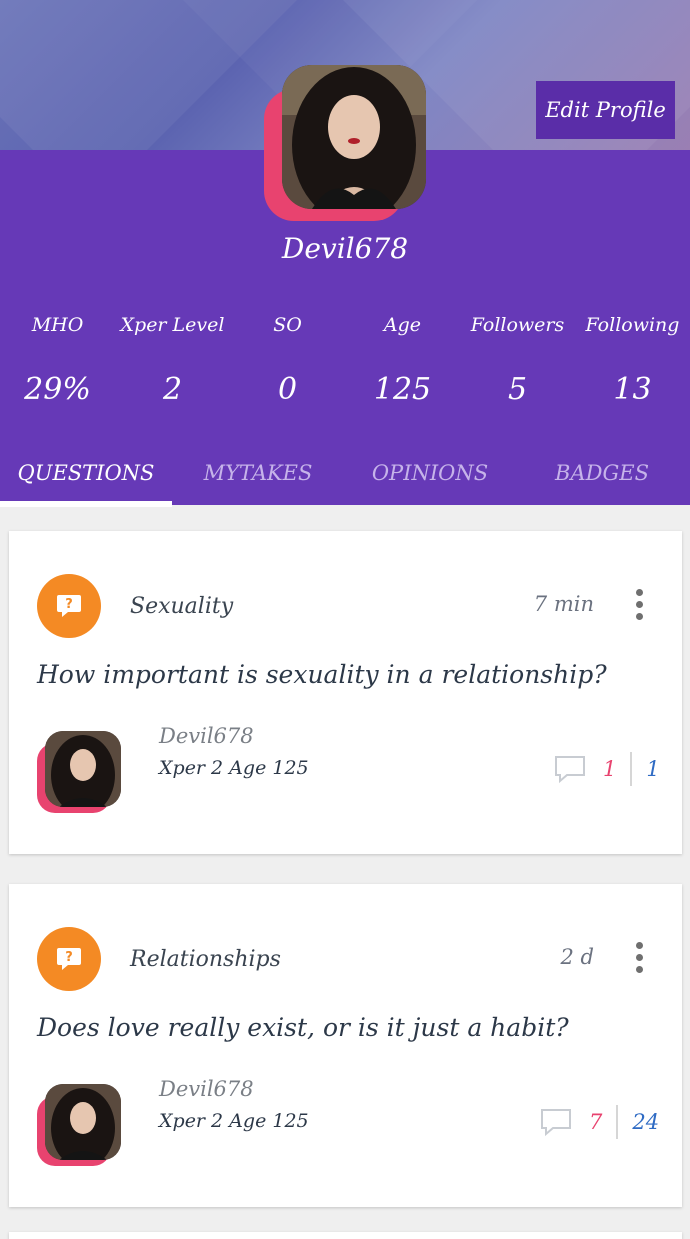 The image size is (690, 1239). I want to click on post-time: 7 min, so click(563, 604).